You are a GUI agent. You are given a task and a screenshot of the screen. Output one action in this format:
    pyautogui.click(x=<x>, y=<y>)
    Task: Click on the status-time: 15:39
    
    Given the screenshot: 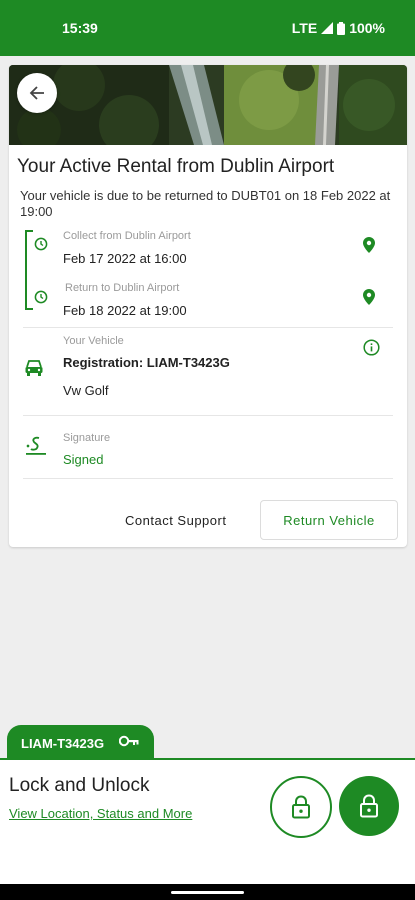 What is the action you would take?
    pyautogui.click(x=80, y=28)
    